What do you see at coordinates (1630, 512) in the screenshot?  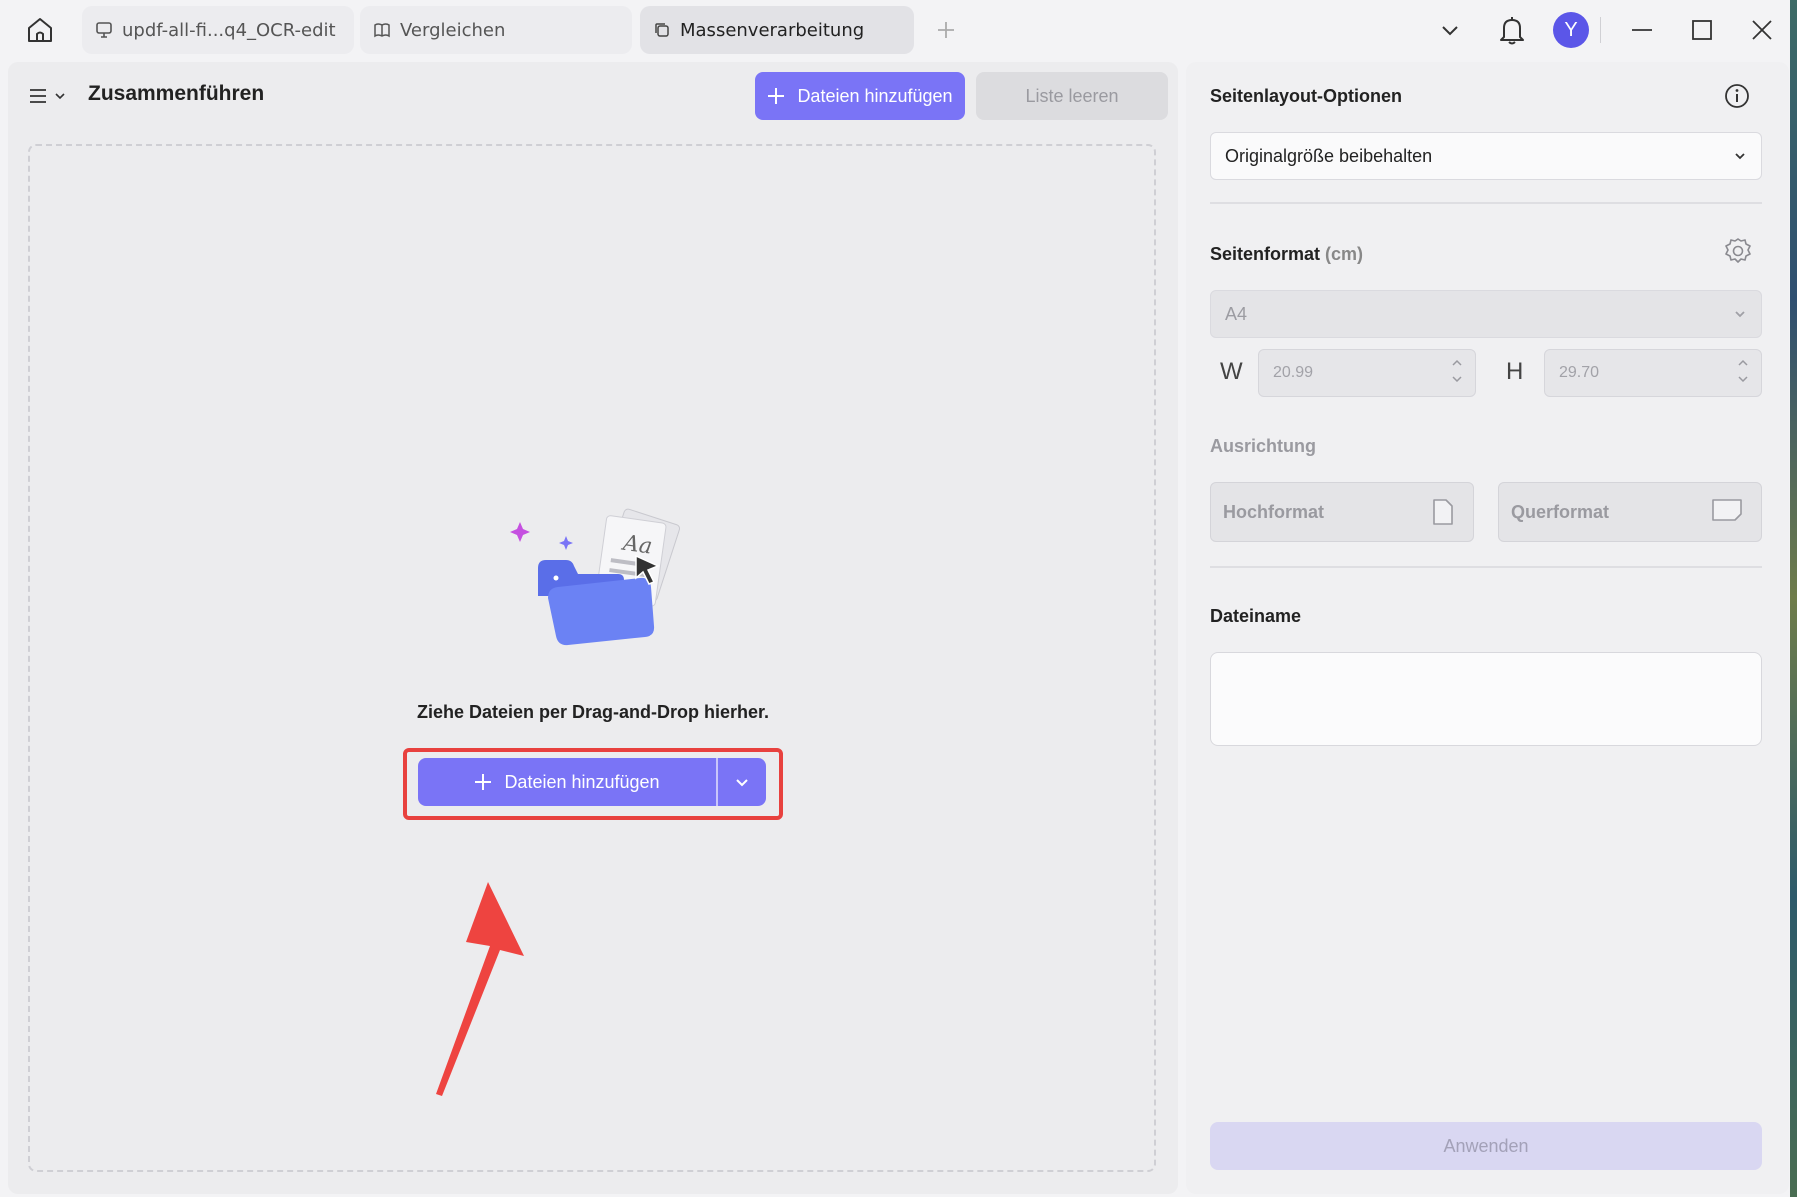 I see `landscape-button: Querformat` at bounding box center [1630, 512].